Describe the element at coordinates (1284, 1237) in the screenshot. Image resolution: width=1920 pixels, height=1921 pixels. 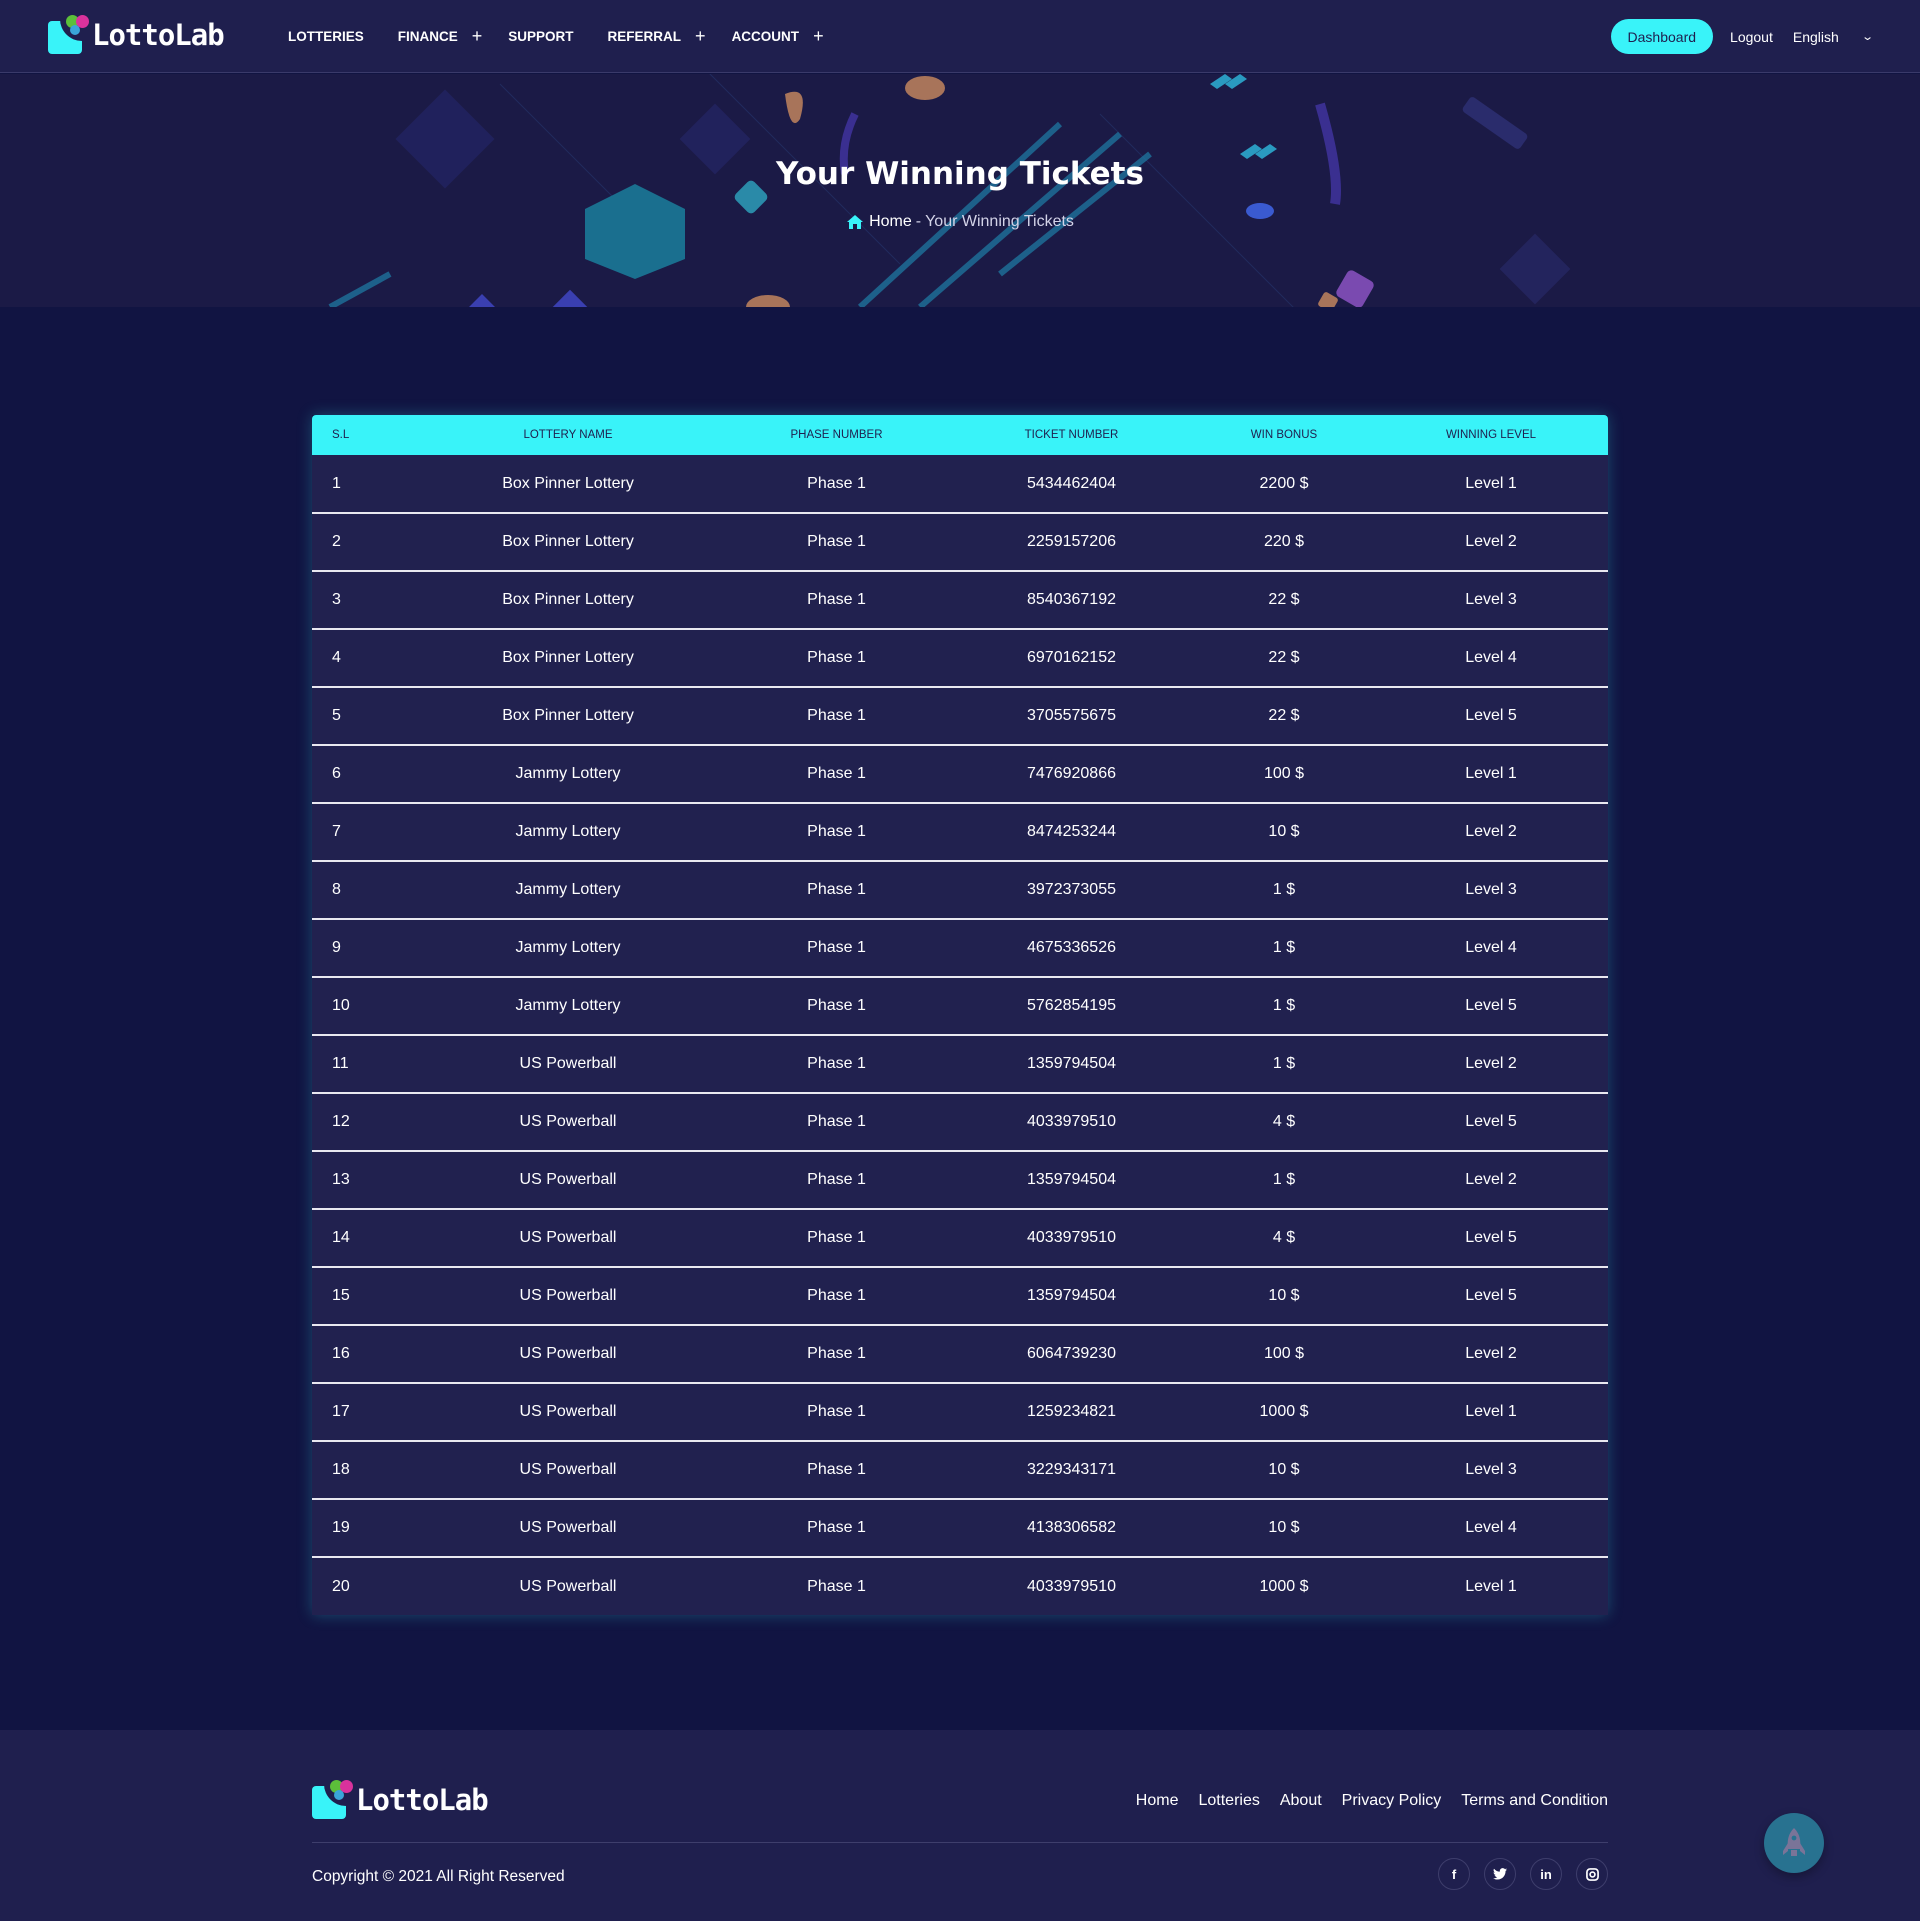
I see `cell-win-bonus: 4 $` at that location.